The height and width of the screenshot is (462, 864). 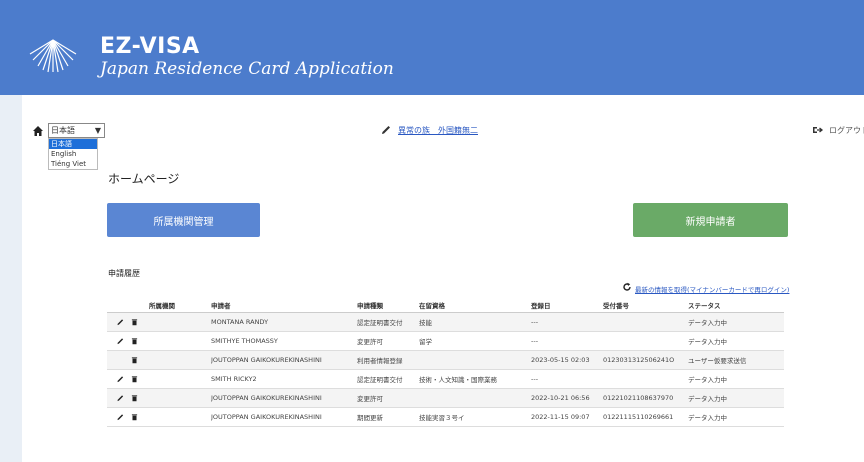 What do you see at coordinates (638, 398) in the screenshot?
I see `cell-receipt-number: 01221021108637970` at bounding box center [638, 398].